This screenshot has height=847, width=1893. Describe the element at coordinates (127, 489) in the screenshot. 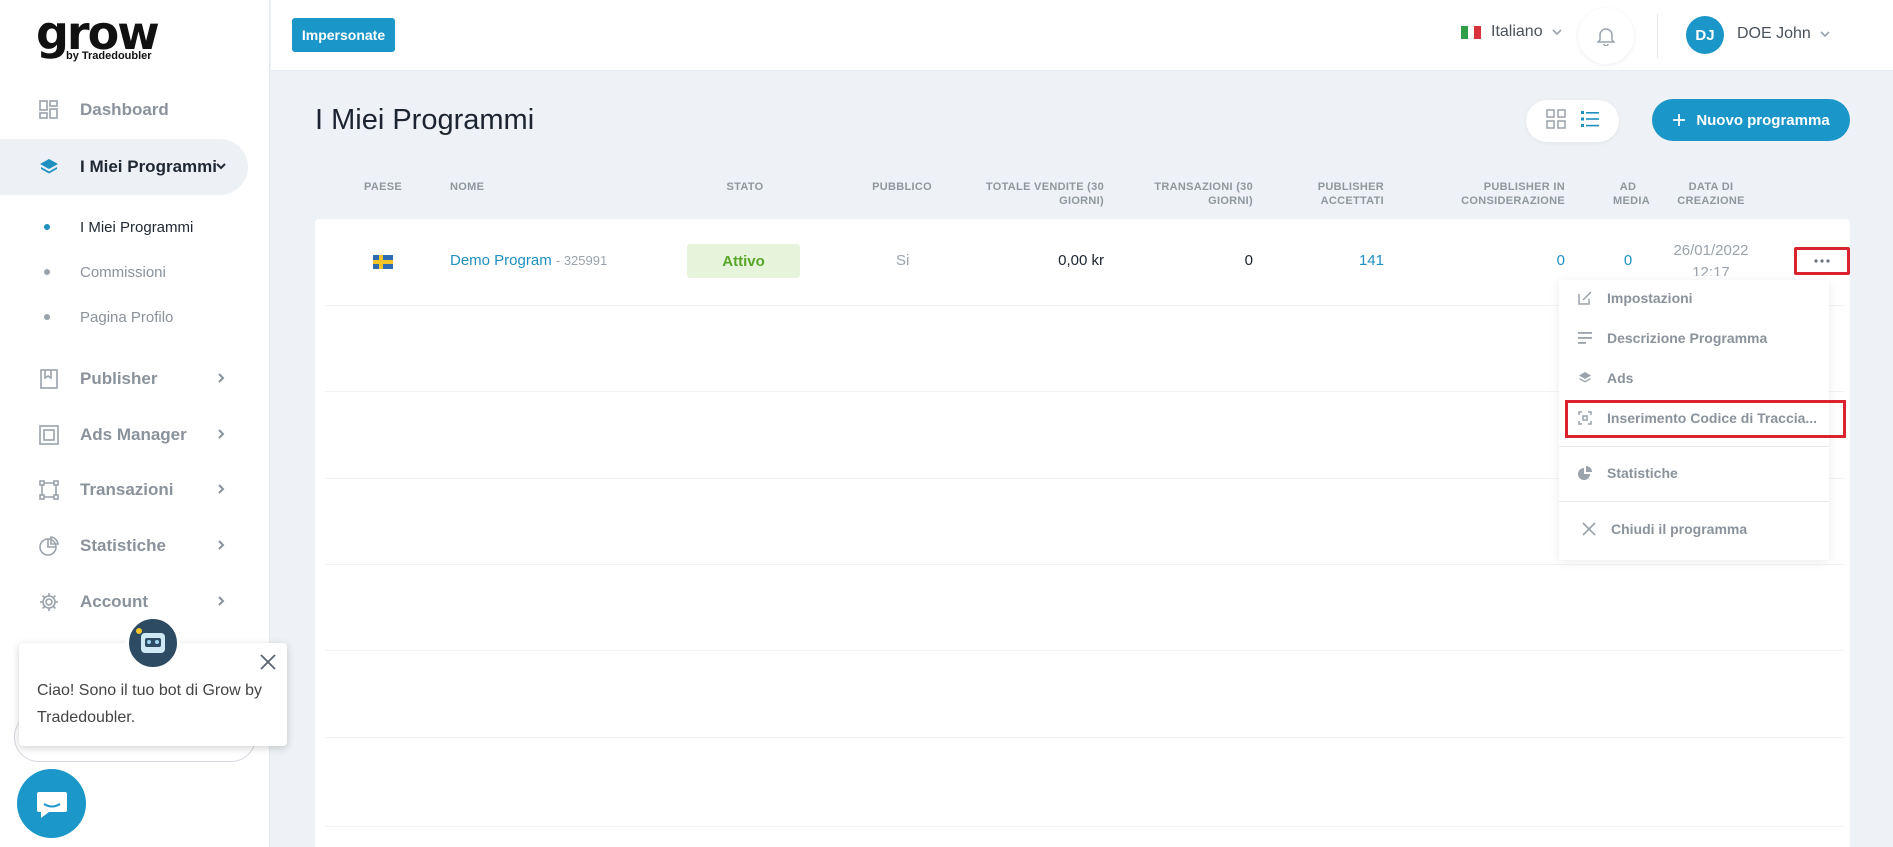

I see `sidebar-item-label: Transazioni` at that location.